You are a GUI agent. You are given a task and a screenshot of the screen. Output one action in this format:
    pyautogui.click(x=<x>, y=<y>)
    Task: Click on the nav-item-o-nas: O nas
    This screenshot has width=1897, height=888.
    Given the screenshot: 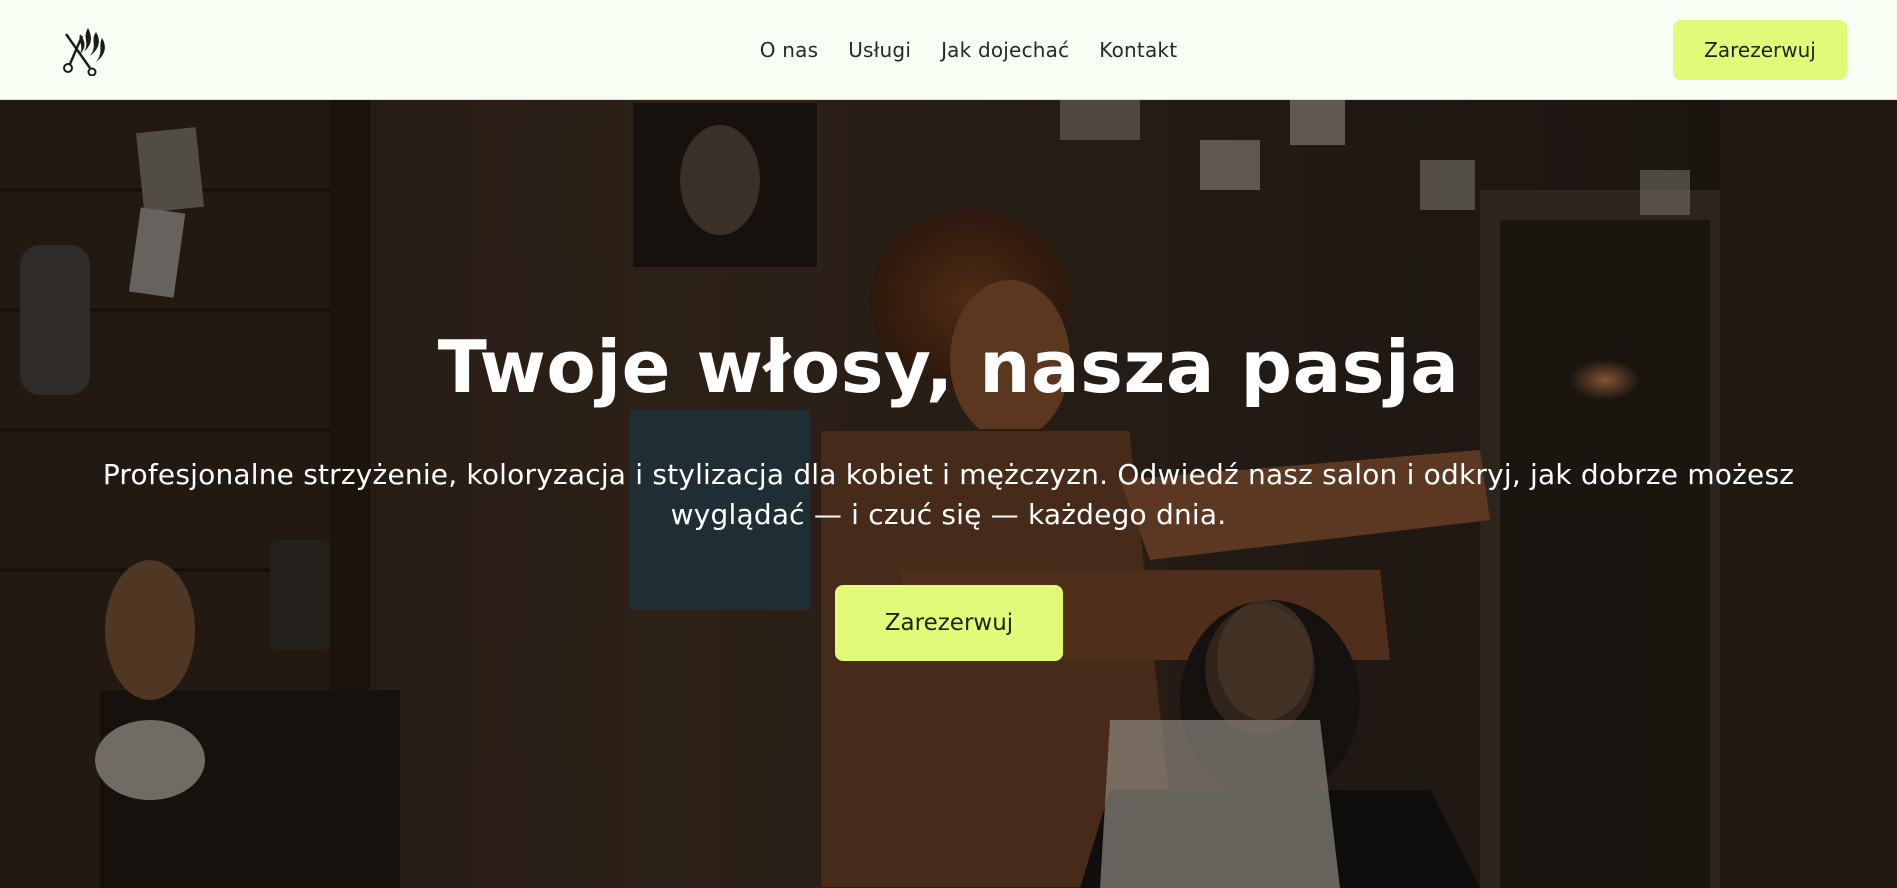 What is the action you would take?
    pyautogui.click(x=789, y=50)
    